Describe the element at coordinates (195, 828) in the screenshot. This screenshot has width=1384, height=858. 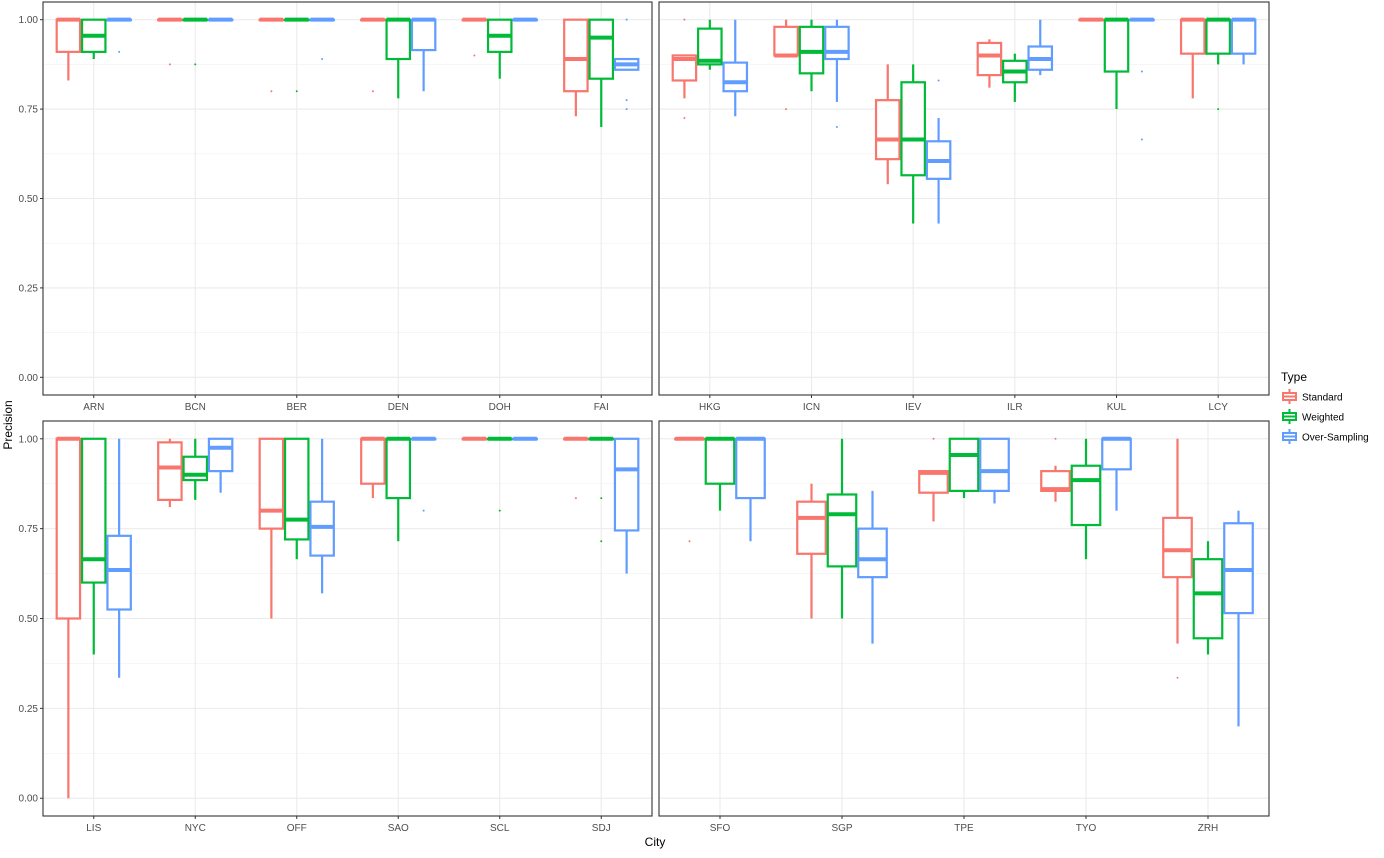
I see `x-tick-label: NYC` at that location.